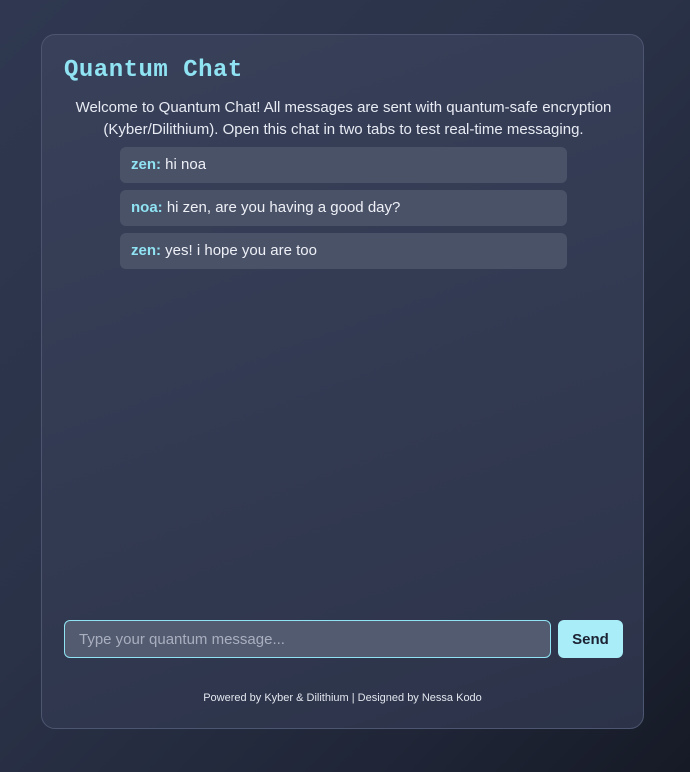  Describe the element at coordinates (153, 70) in the screenshot. I see `app-title: Quantum Chat` at that location.